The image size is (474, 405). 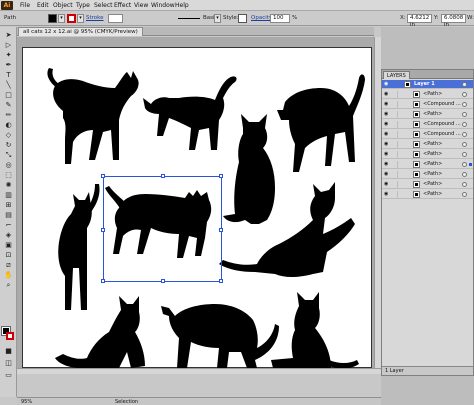 What do you see at coordinates (8, 275) in the screenshot?
I see `hand-tool-icon: ✋` at bounding box center [8, 275].